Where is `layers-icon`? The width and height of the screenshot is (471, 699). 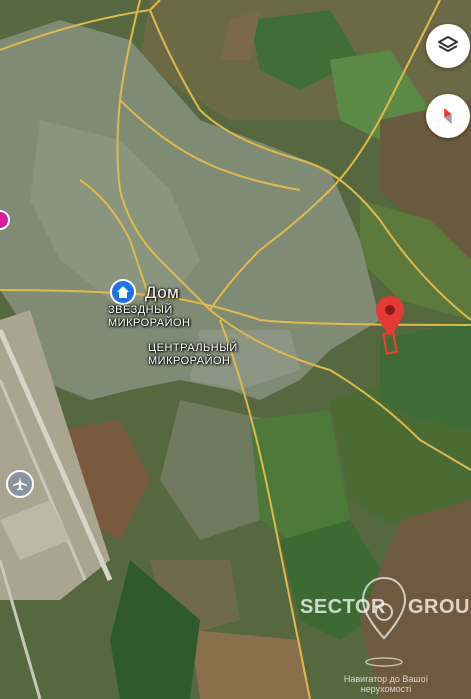 layers-icon is located at coordinates (448, 44).